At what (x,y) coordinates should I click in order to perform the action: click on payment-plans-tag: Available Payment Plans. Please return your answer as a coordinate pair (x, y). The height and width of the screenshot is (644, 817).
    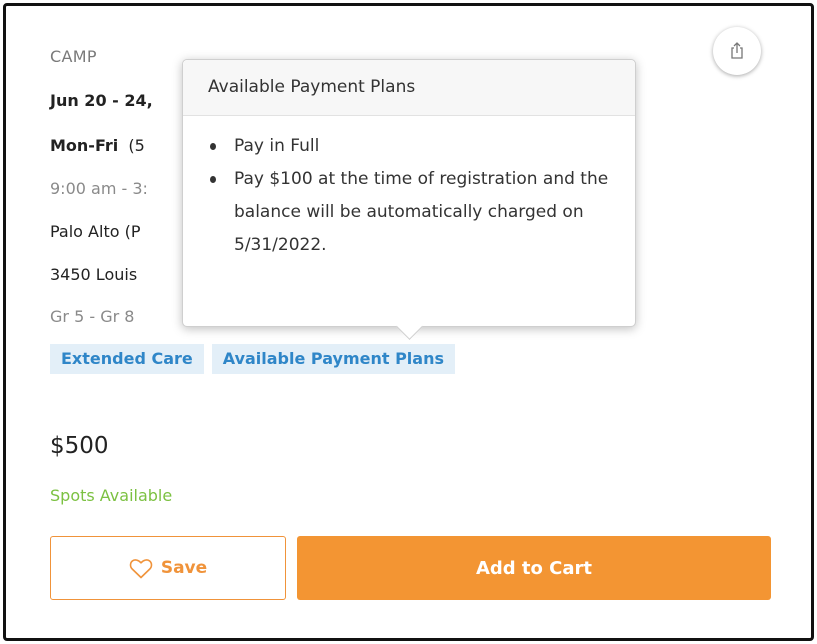
    Looking at the image, I should click on (333, 359).